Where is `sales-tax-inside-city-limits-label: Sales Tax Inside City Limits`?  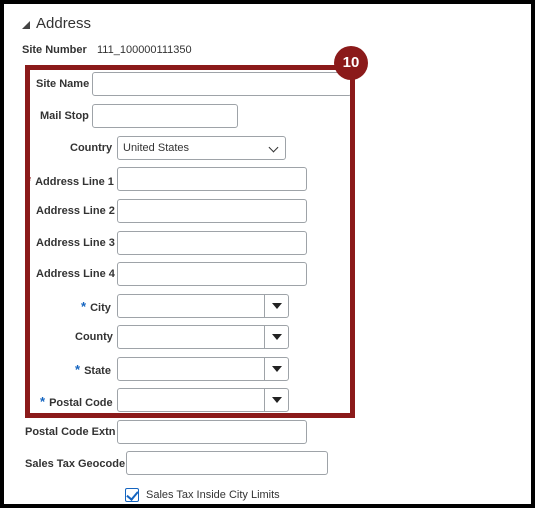 sales-tax-inside-city-limits-label: Sales Tax Inside City Limits is located at coordinates (213, 495).